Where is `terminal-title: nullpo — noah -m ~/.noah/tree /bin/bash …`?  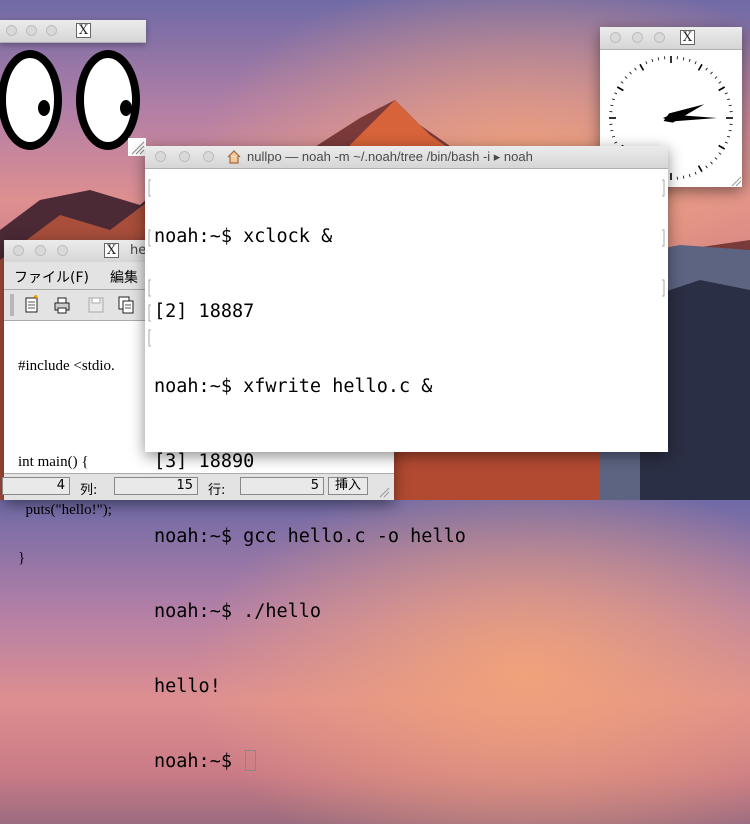
terminal-title: nullpo — noah -m ~/.noah/tree /bin/bash … is located at coordinates (390, 157).